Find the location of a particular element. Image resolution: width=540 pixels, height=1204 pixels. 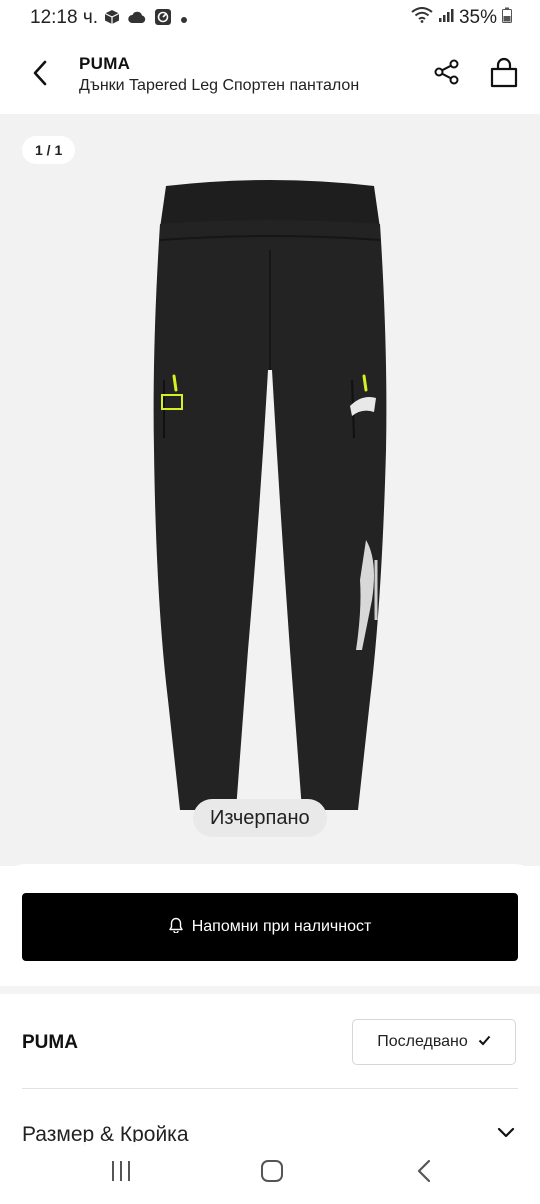

row-divider is located at coordinates (270, 1088).